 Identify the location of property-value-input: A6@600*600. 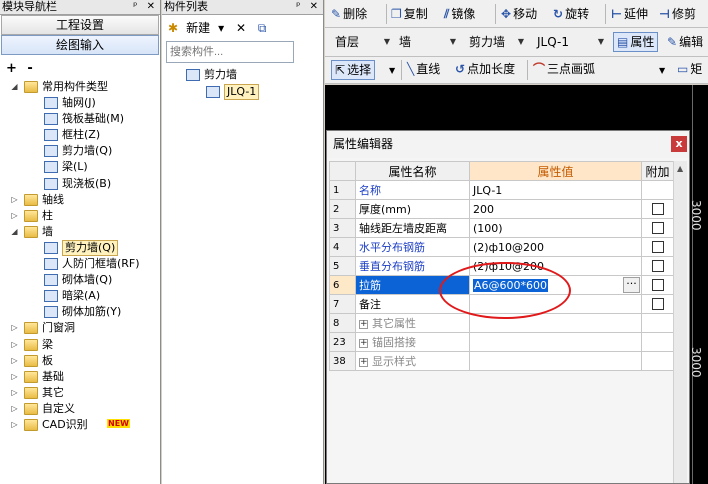
(511, 285).